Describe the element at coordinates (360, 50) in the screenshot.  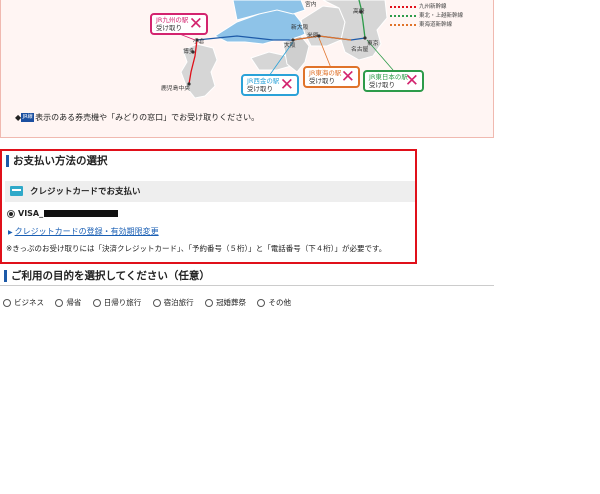
I see `city-label-nagoya: 名古屋` at that location.